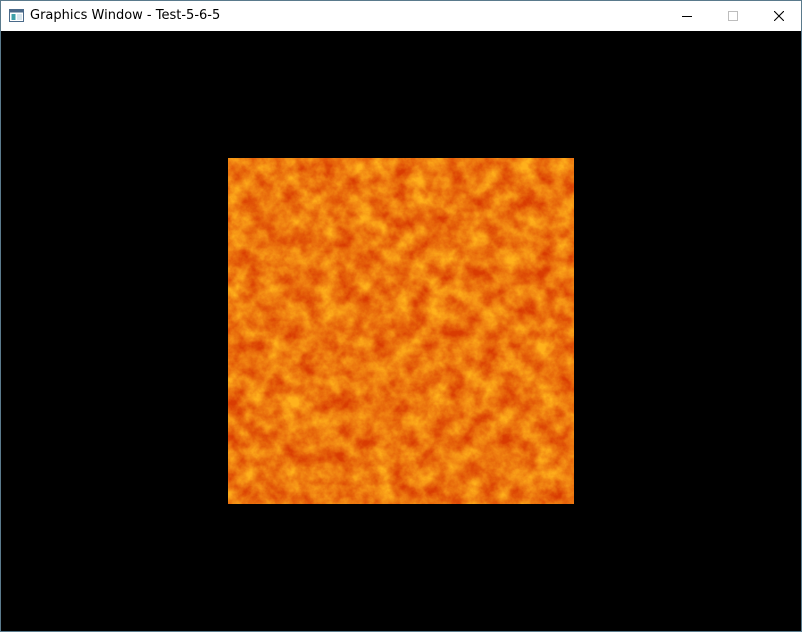  What do you see at coordinates (16, 15) in the screenshot?
I see `app-window-icon` at bounding box center [16, 15].